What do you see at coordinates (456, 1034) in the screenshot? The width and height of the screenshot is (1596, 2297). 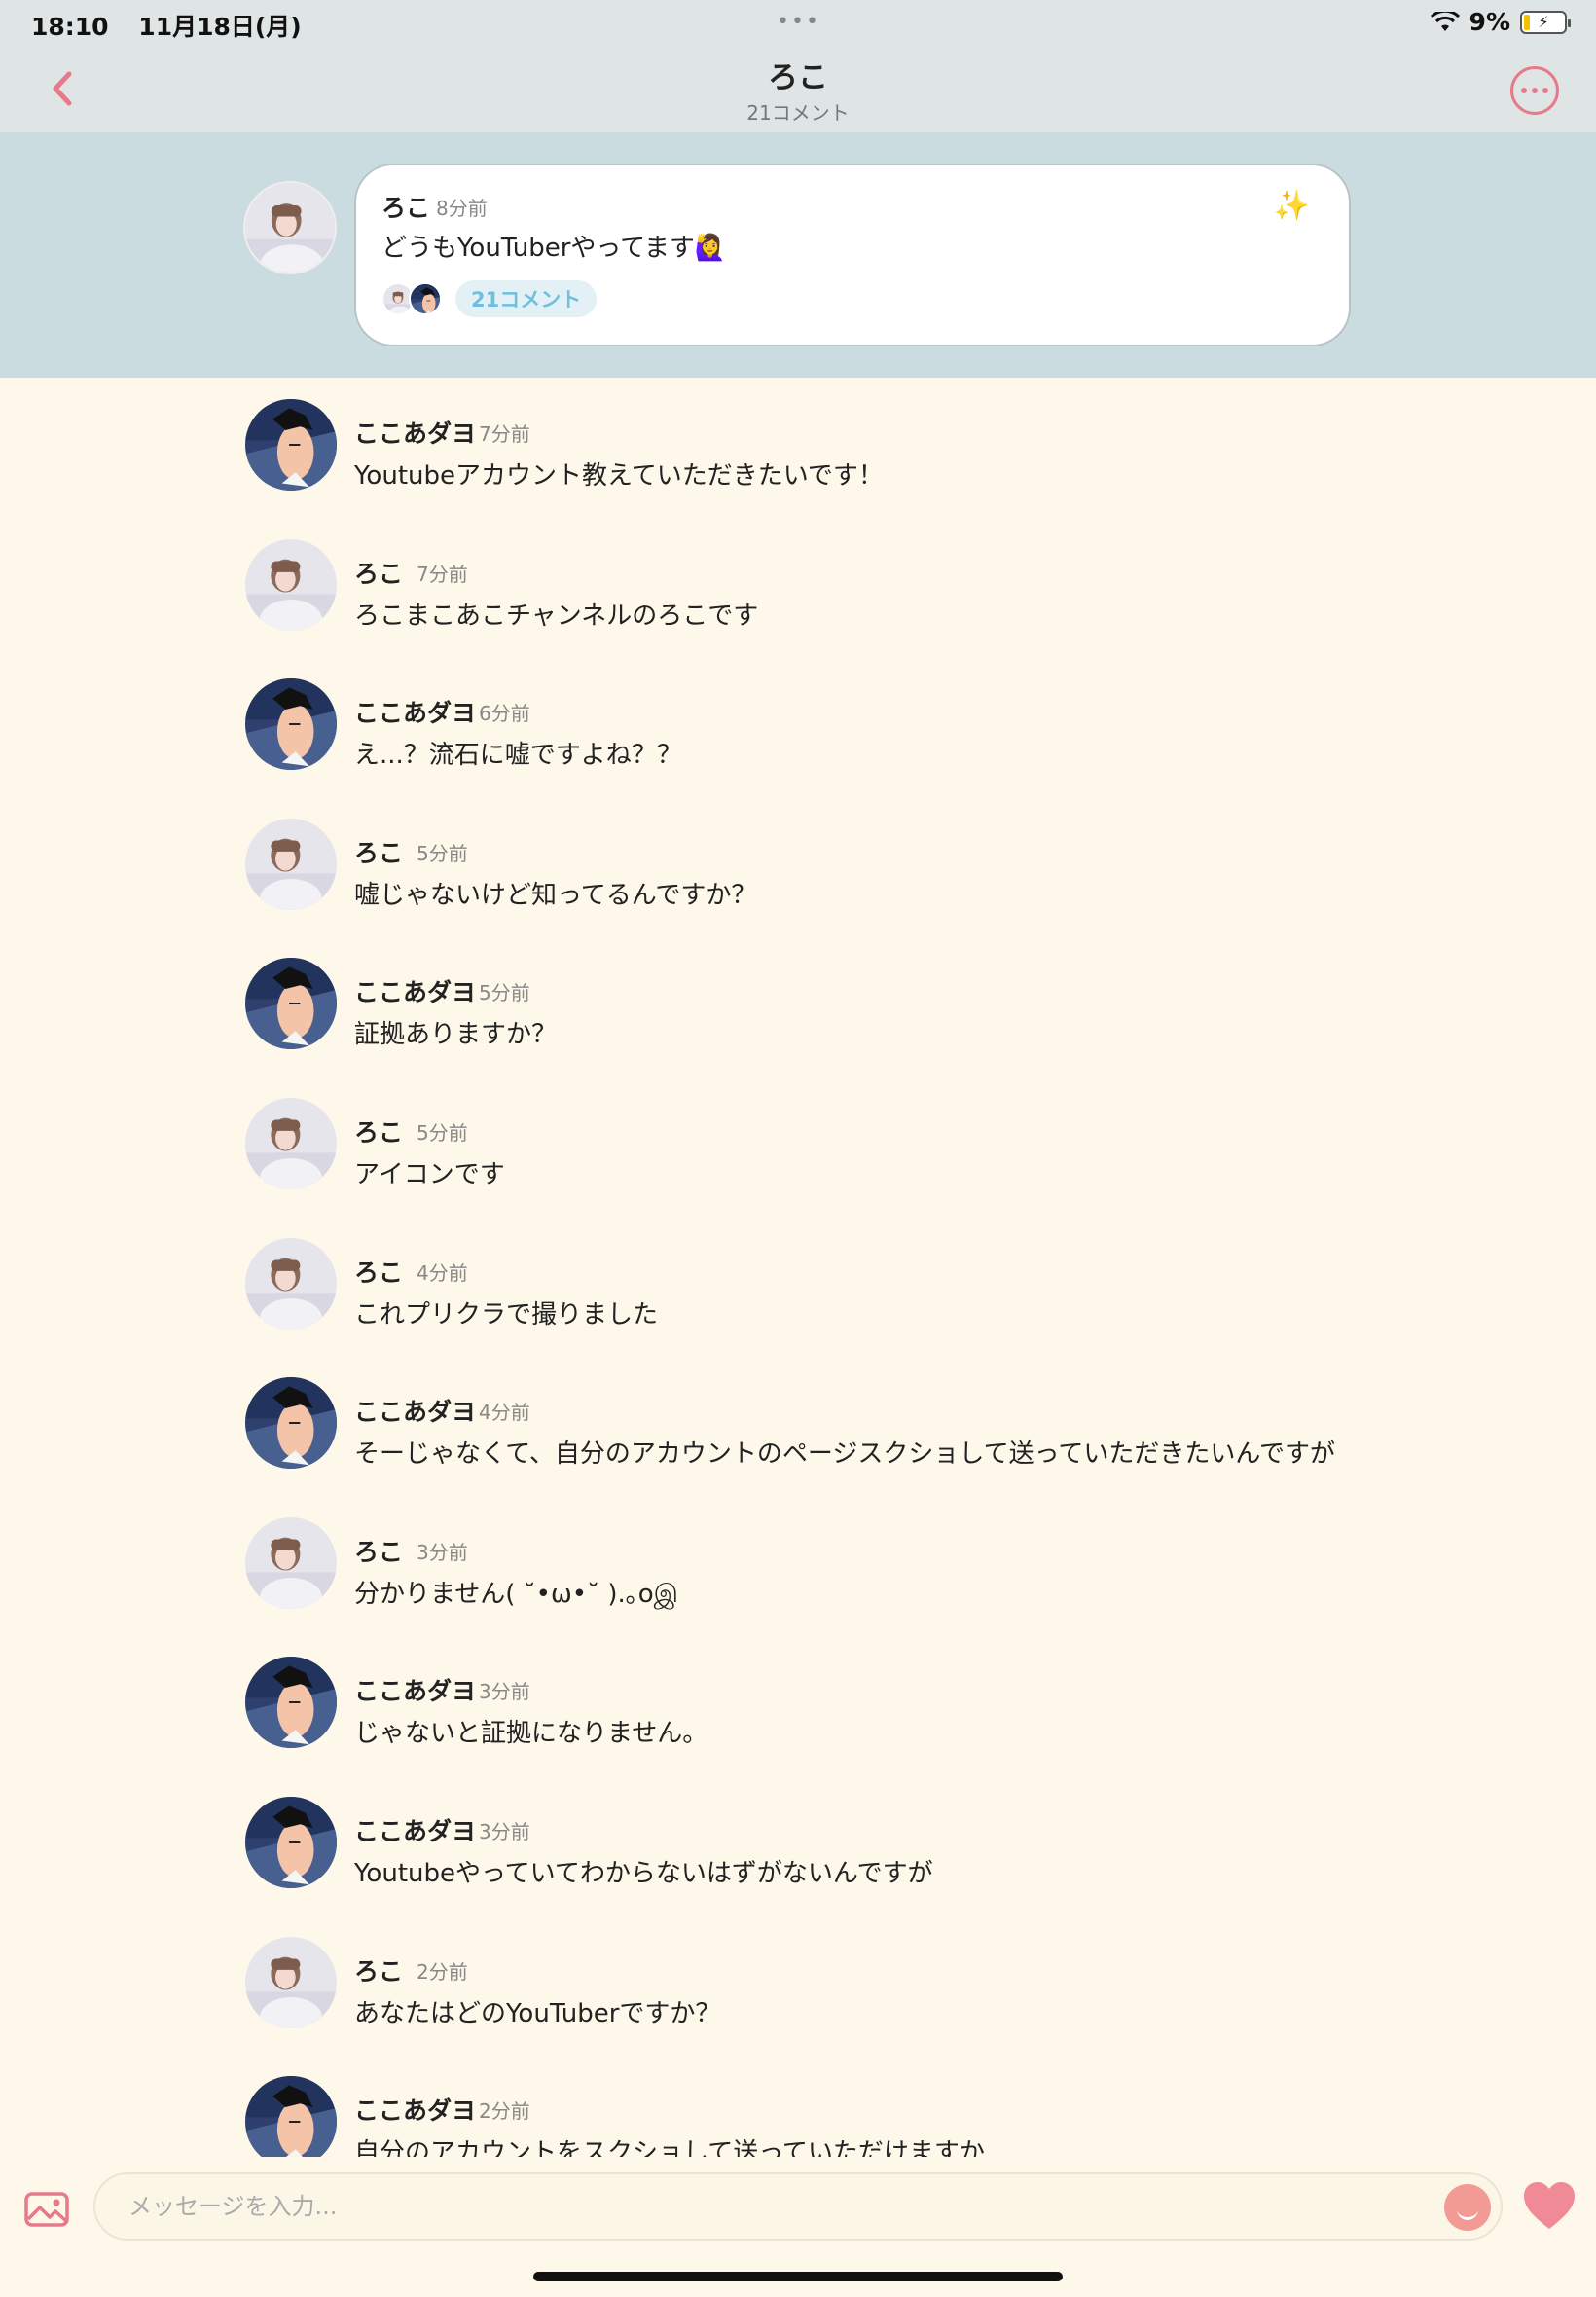 I see `comment-text: 証拠ありますか？` at bounding box center [456, 1034].